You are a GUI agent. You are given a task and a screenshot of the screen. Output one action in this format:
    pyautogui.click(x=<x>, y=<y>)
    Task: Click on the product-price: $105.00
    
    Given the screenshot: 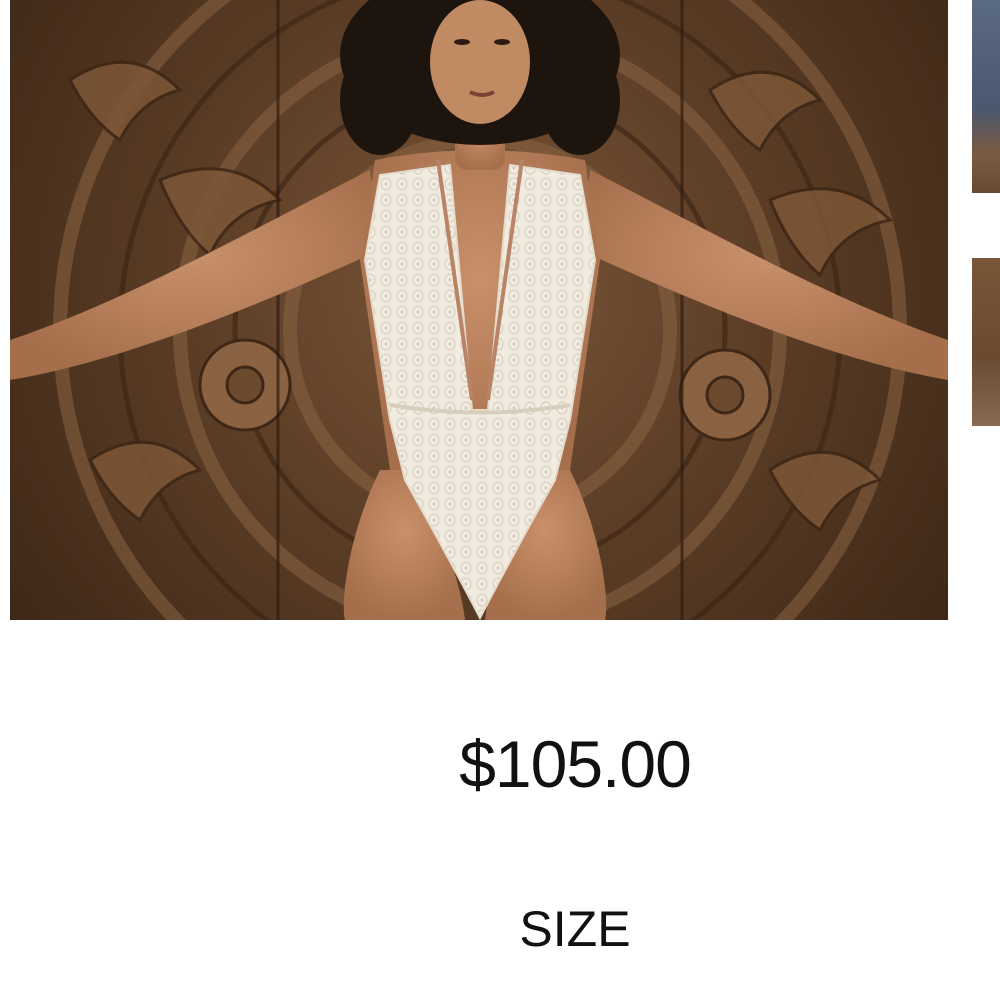 What is the action you would take?
    pyautogui.click(x=575, y=764)
    